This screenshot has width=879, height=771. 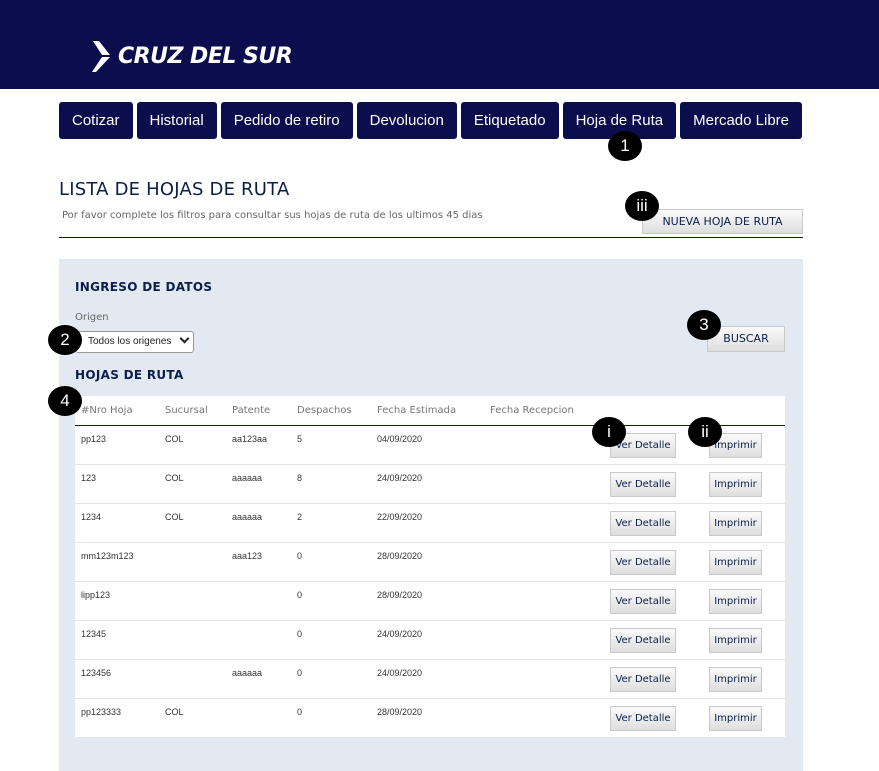 I want to click on column-header-patente: Patente, so click(x=251, y=410).